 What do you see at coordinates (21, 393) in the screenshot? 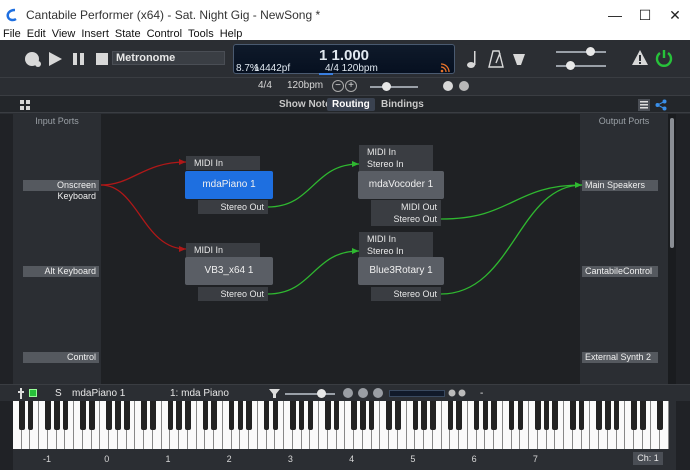
I see `pin-icon` at bounding box center [21, 393].